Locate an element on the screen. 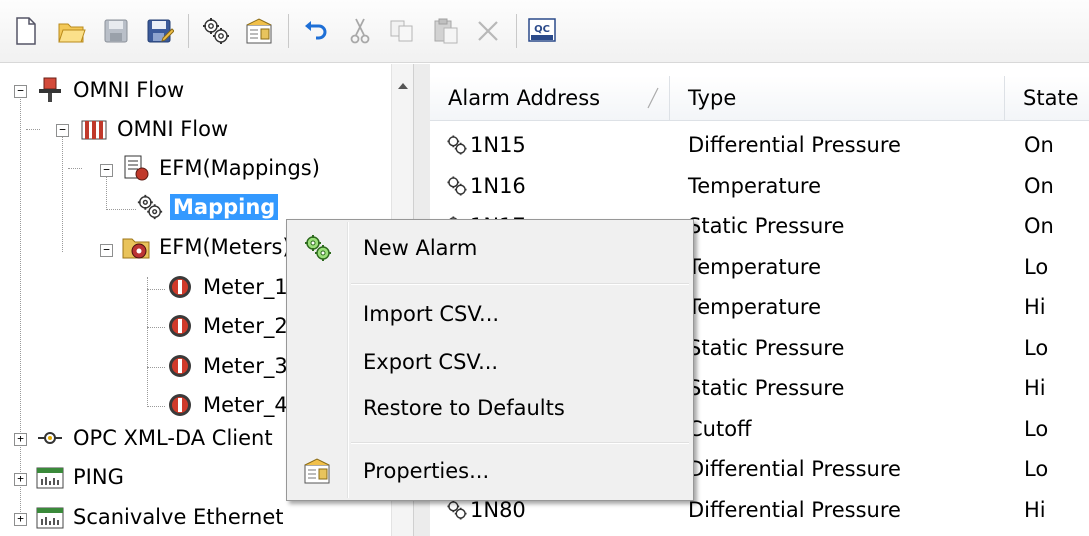  tree-node-scanivalve-ethernet: Scanivalve Ethernet is located at coordinates (161, 517).